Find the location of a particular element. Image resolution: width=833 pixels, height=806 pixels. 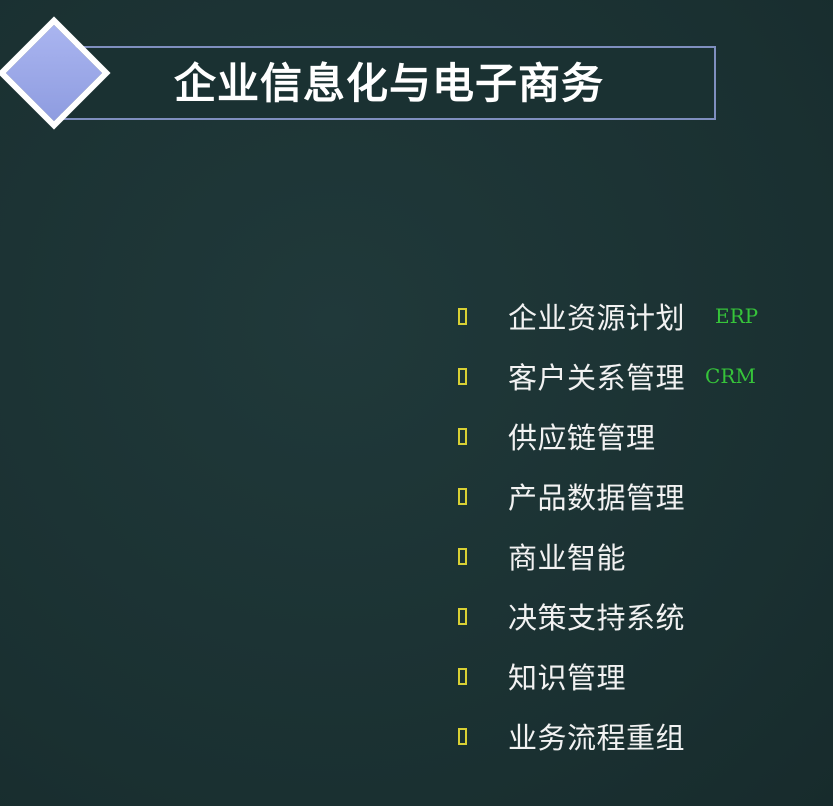

list-item: 供应链管理 is located at coordinates (643, 436).